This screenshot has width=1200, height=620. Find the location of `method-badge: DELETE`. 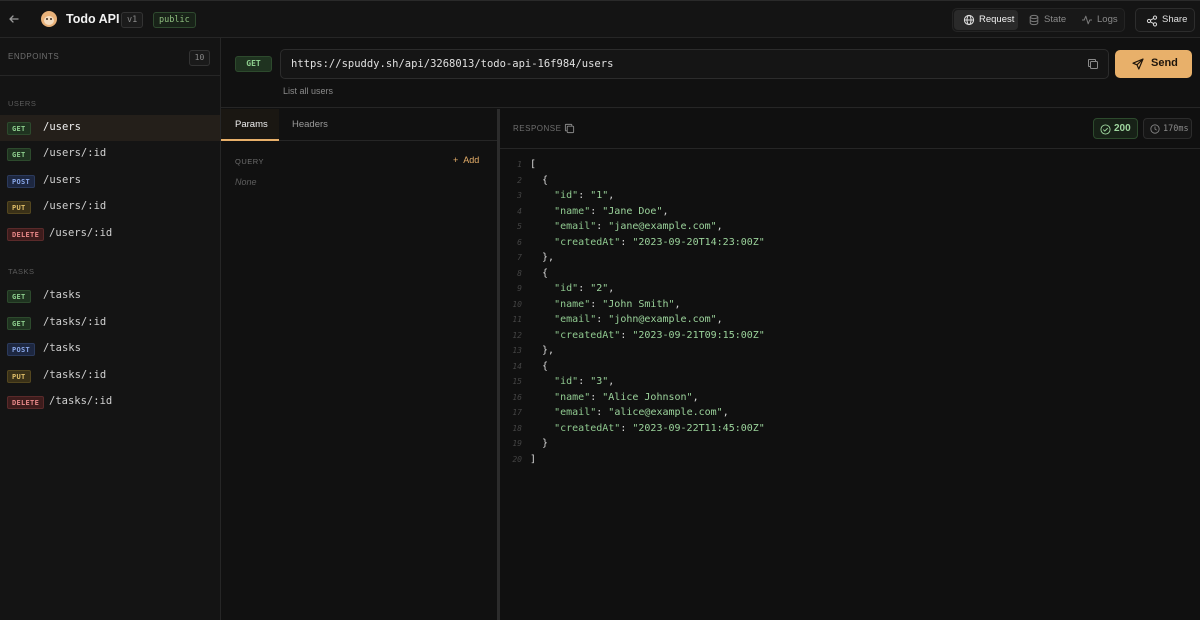

method-badge: DELETE is located at coordinates (26, 234).